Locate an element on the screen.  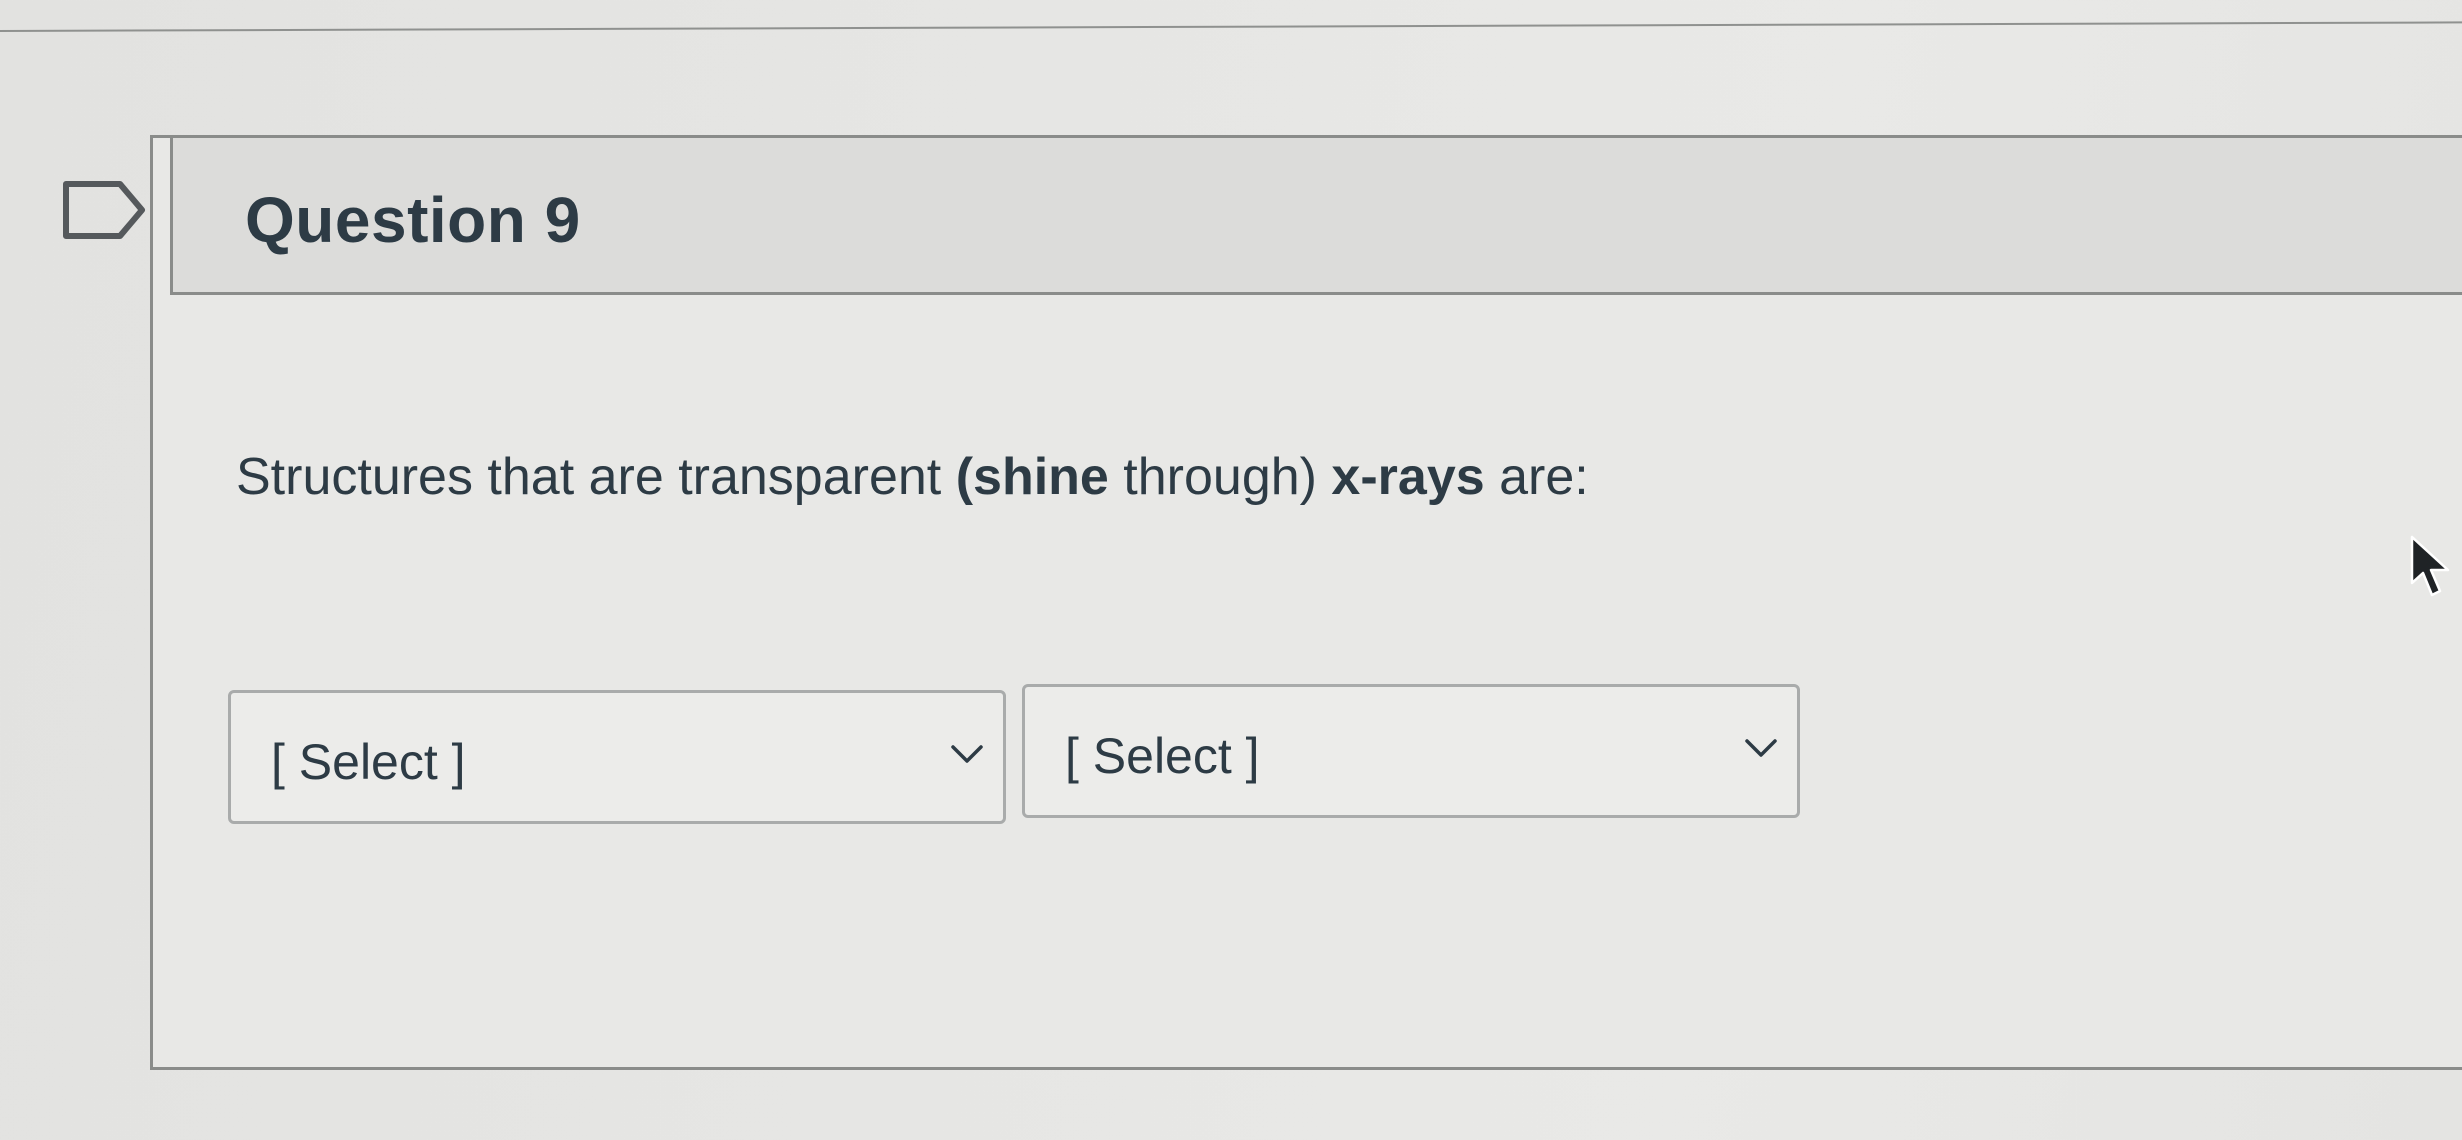
prompt-emphasis: x-rays is located at coordinates (1408, 477).